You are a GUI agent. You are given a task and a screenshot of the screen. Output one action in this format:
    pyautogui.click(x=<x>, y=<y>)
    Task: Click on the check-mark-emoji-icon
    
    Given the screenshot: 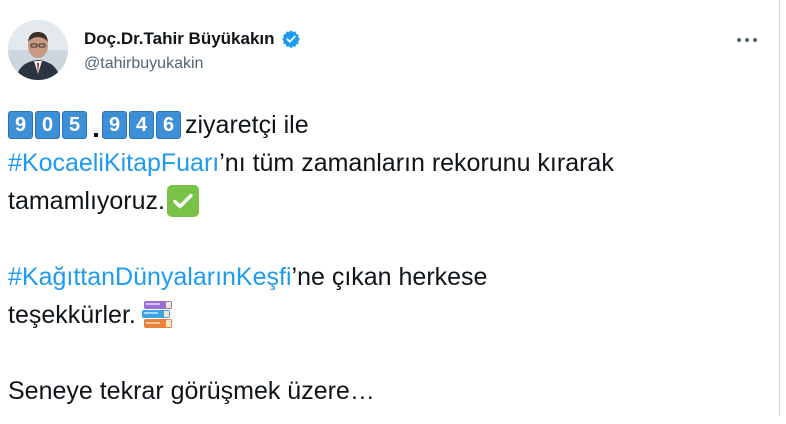 What is the action you would take?
    pyautogui.click(x=182, y=201)
    